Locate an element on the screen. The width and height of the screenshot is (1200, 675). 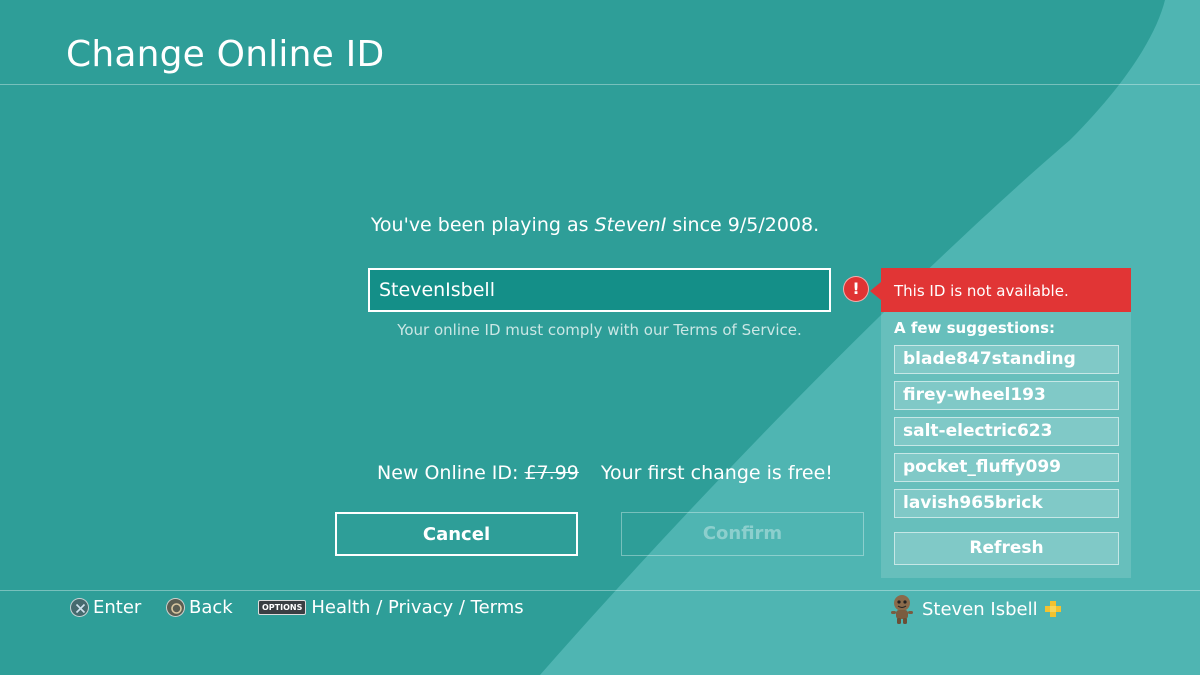
since-date: since 9/5/2008. is located at coordinates (743, 225).